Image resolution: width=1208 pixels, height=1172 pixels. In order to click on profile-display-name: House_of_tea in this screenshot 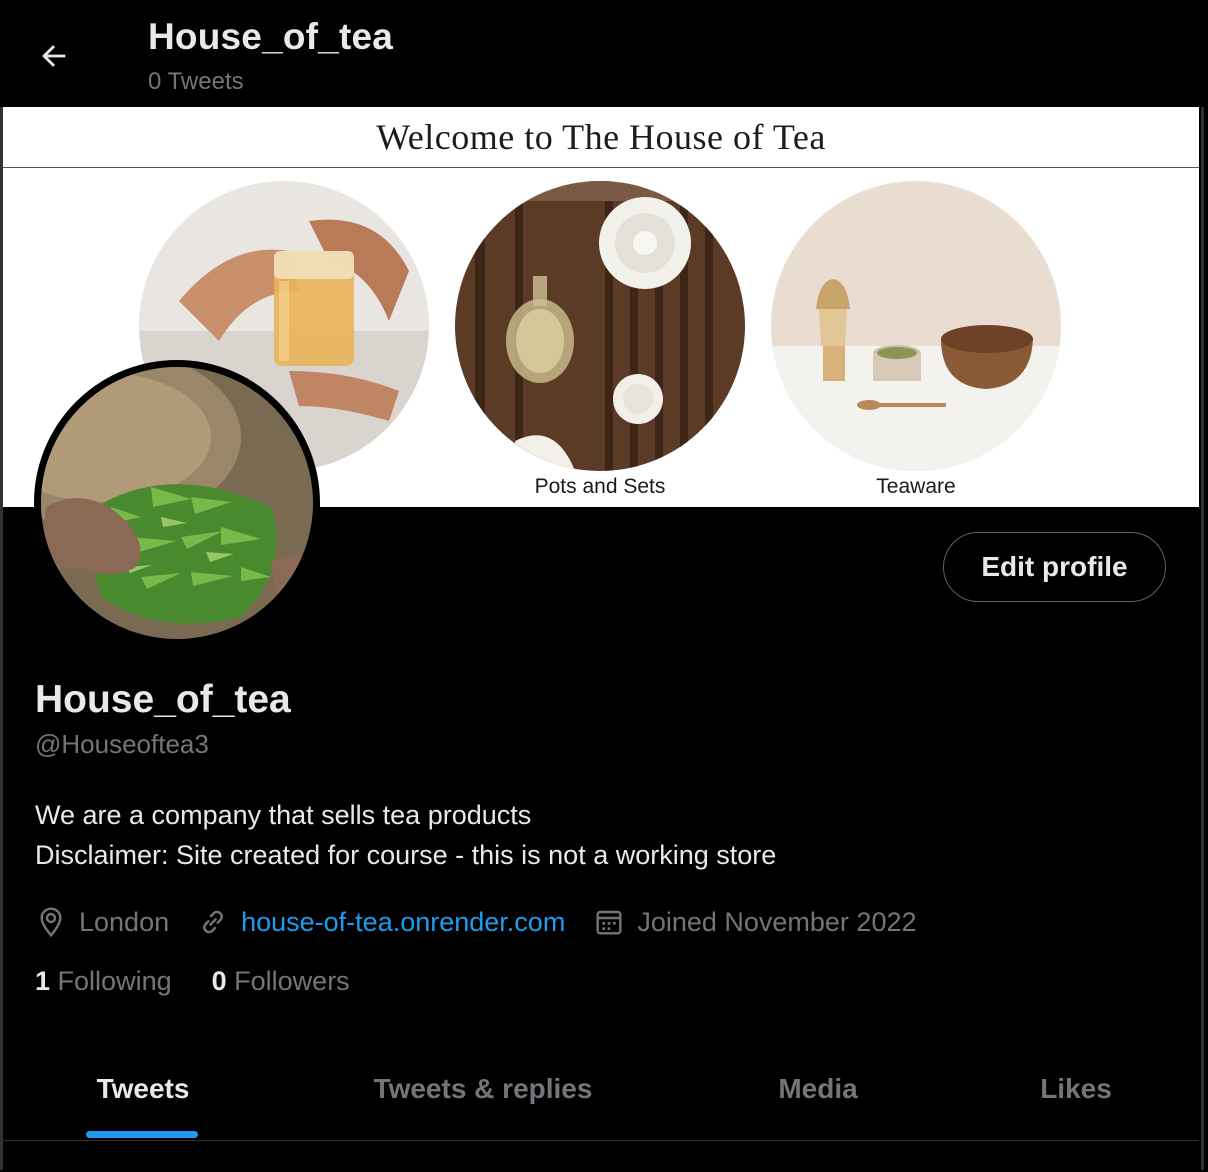, I will do `click(163, 699)`.